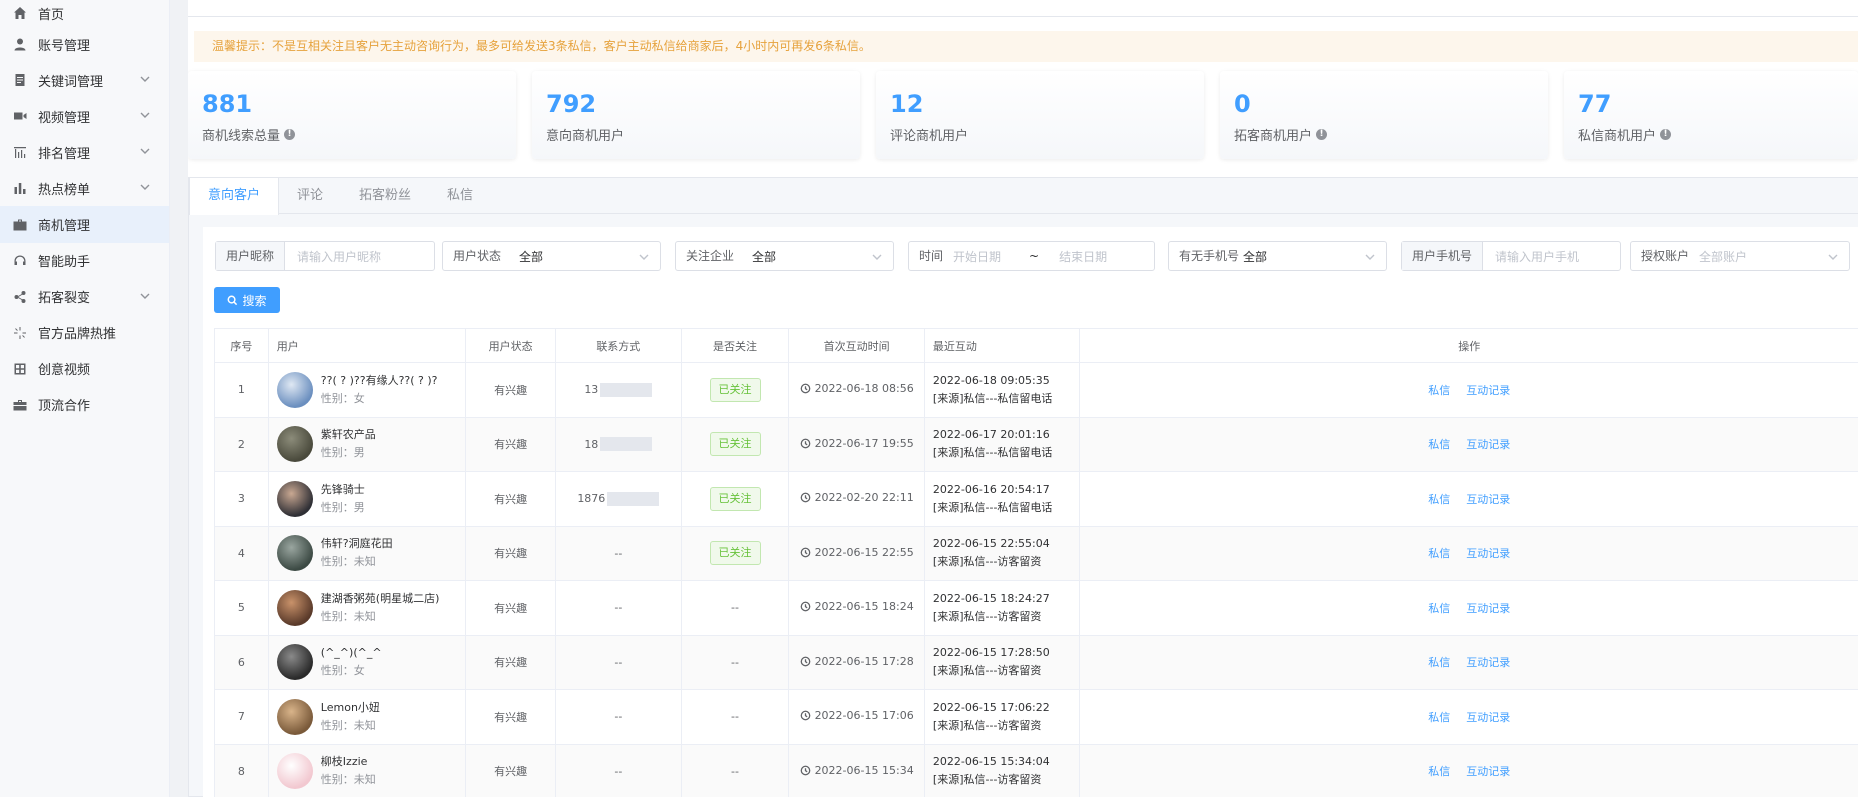  Describe the element at coordinates (1711, 115) in the screenshot. I see `stat-card: 77 私信商机用户!` at that location.